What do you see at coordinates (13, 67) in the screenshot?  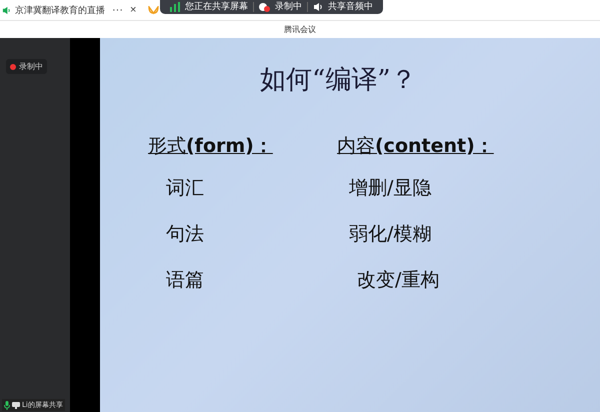 I see `record-dot-icon` at bounding box center [13, 67].